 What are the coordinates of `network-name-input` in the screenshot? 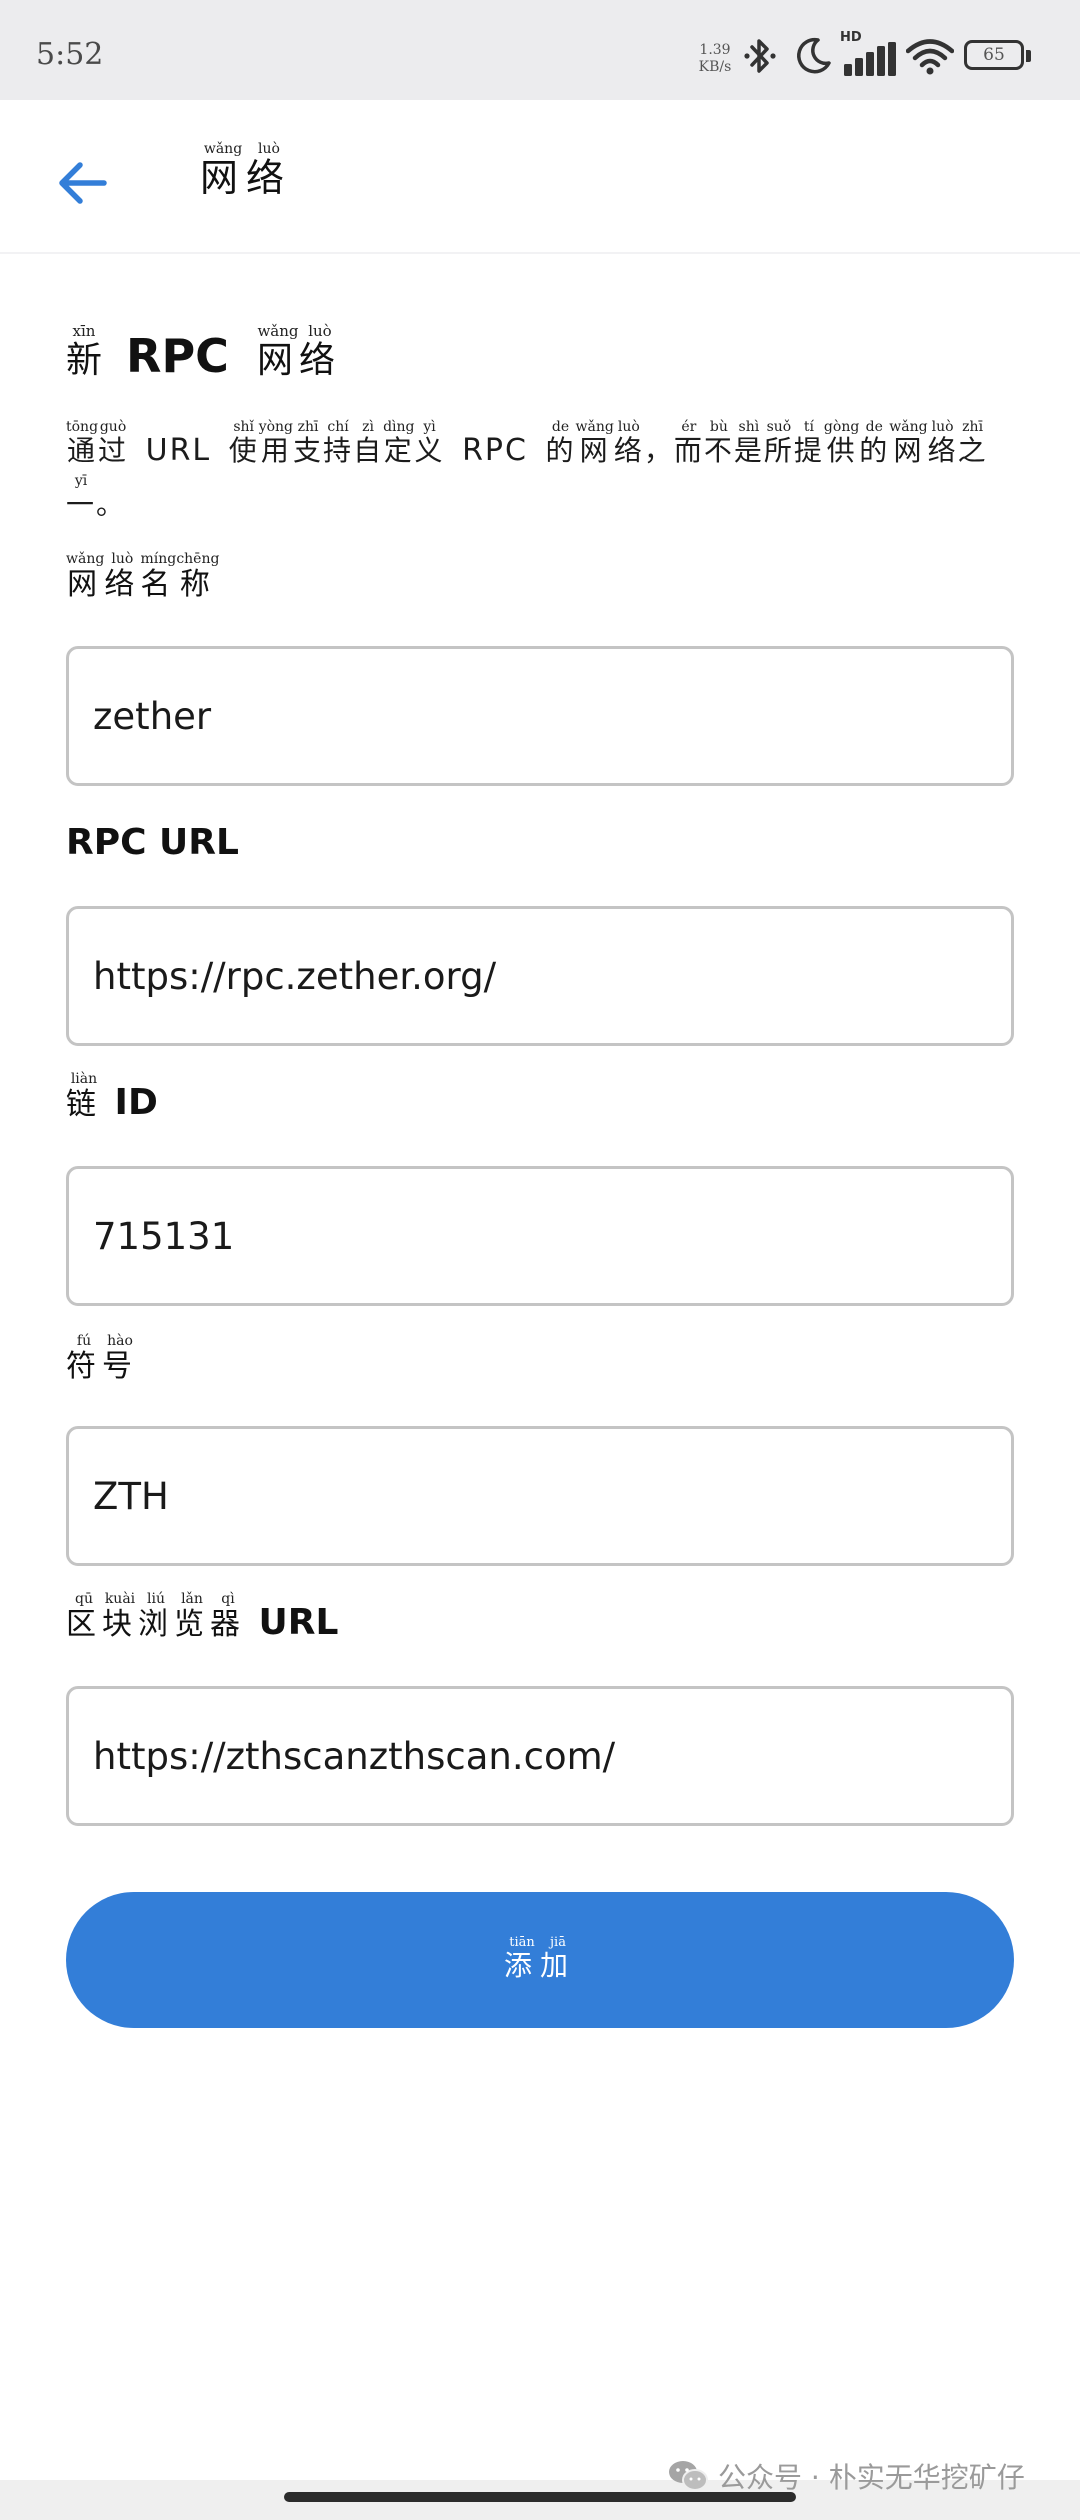 It's located at (540, 716).